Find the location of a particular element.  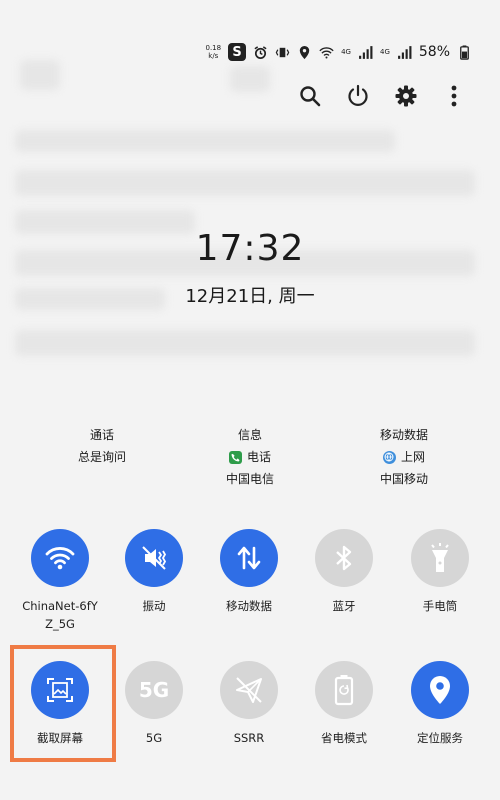

wifi-status-icon is located at coordinates (326, 52).